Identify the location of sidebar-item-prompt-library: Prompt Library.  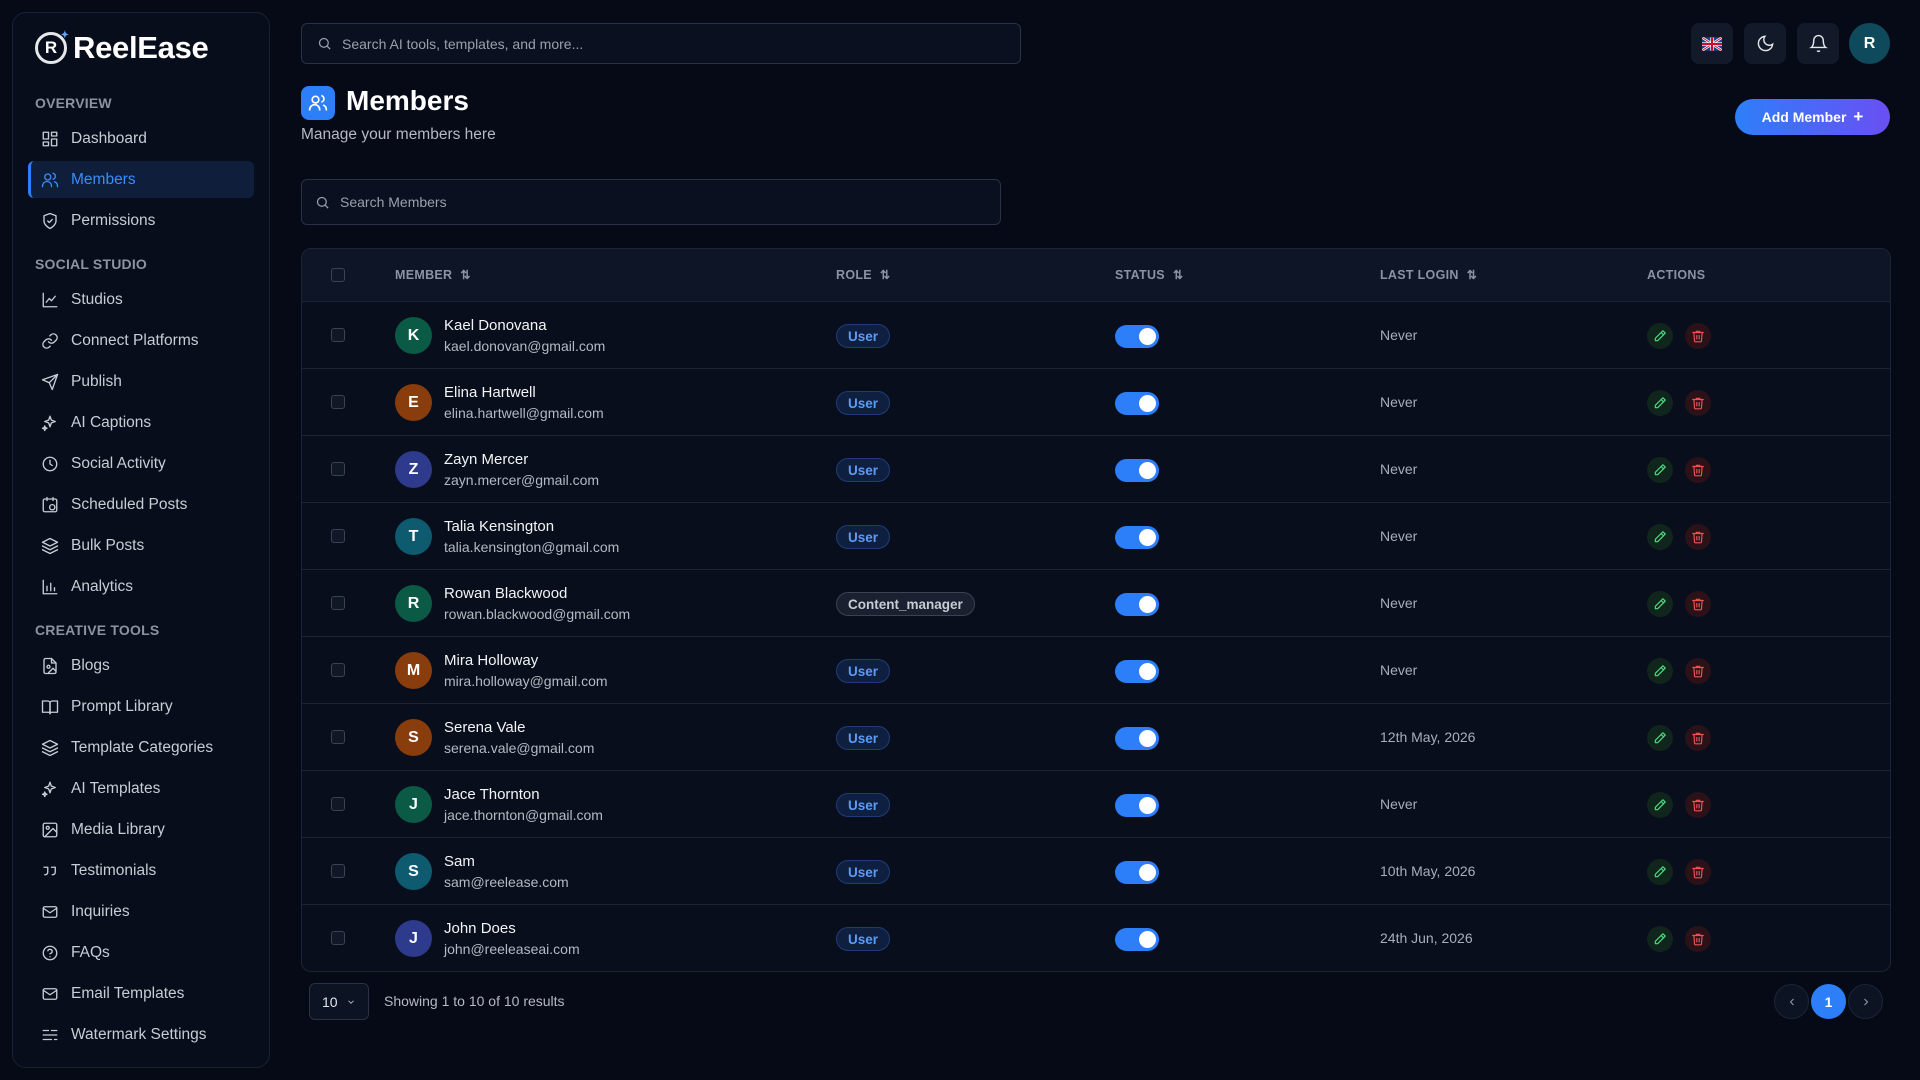
(141, 706).